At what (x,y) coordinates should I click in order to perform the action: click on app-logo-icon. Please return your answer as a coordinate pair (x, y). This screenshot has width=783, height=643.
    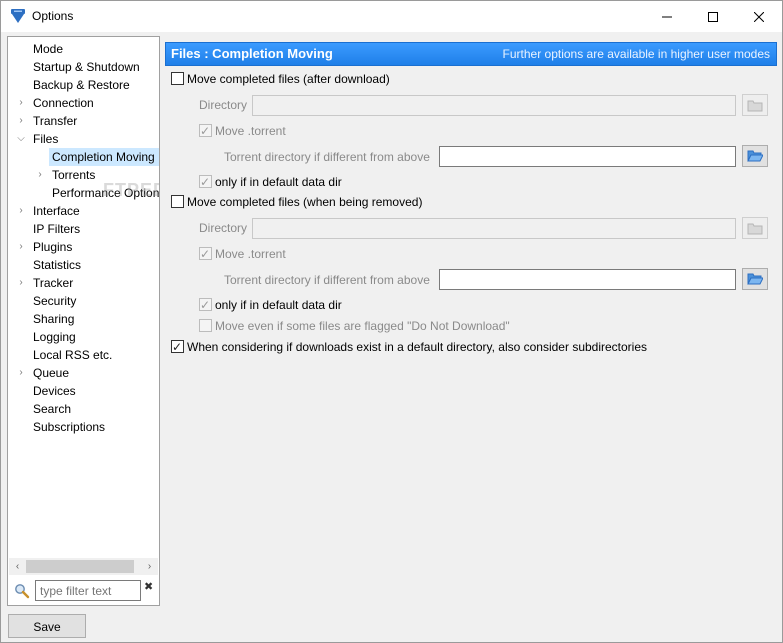
    Looking at the image, I should click on (18, 16).